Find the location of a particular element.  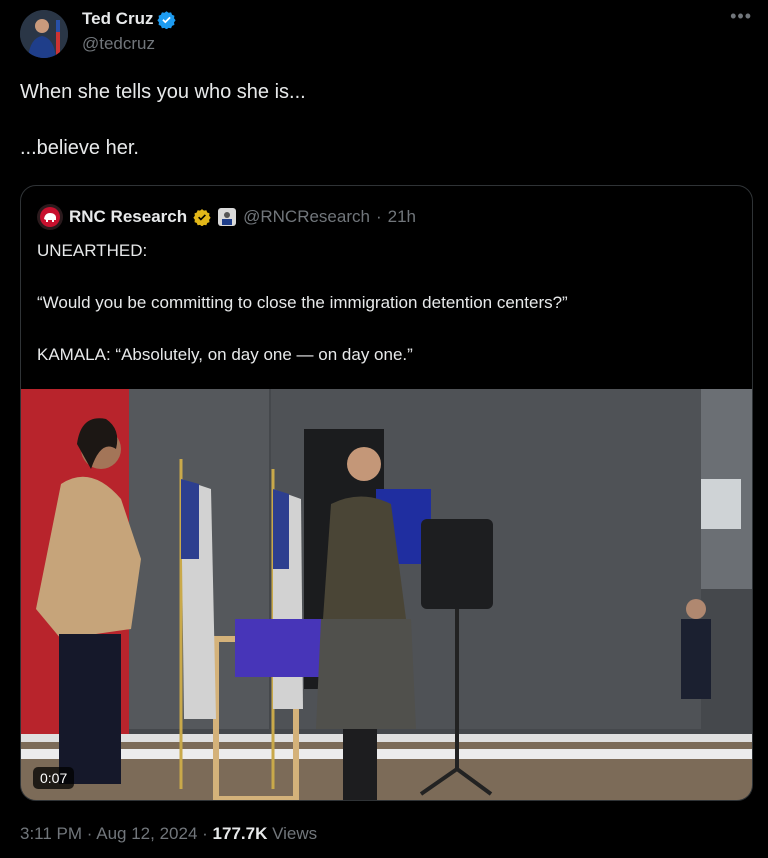

video-duration: 0:07 is located at coordinates (54, 778).